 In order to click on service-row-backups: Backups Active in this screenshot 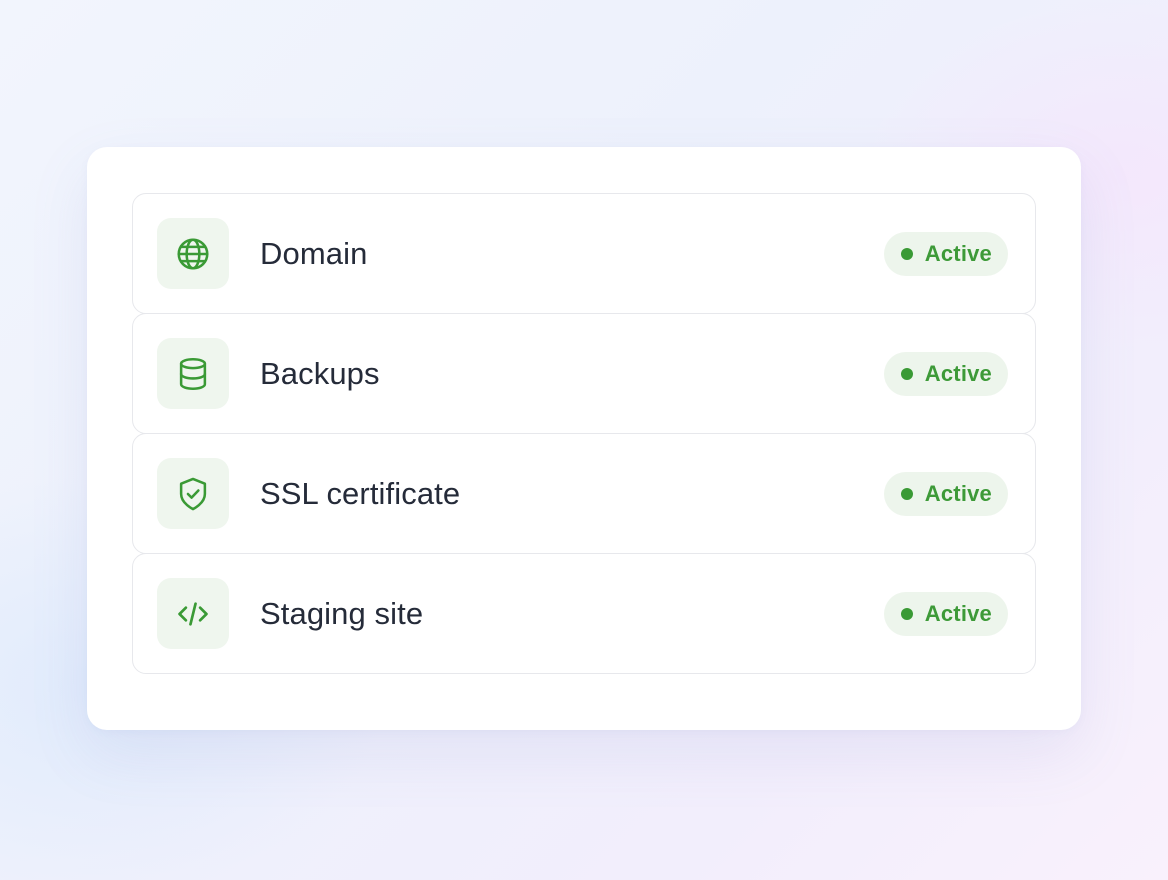, I will do `click(584, 373)`.